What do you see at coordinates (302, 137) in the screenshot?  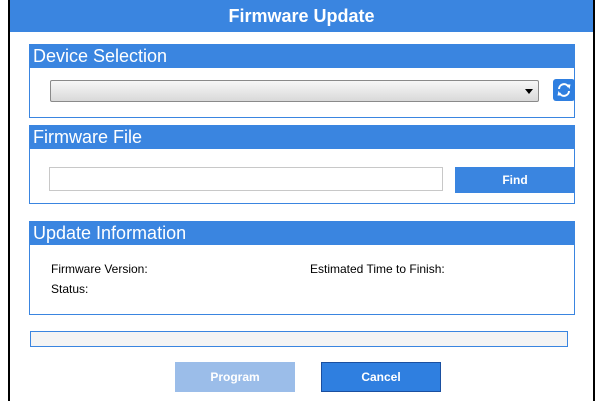 I see `firmware-file-header: Firmware File` at bounding box center [302, 137].